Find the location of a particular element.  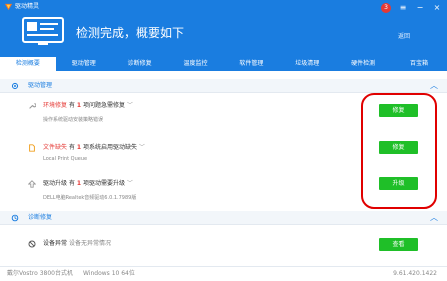

item-line: 设备异常 设备无异常情况 is located at coordinates (77, 244).